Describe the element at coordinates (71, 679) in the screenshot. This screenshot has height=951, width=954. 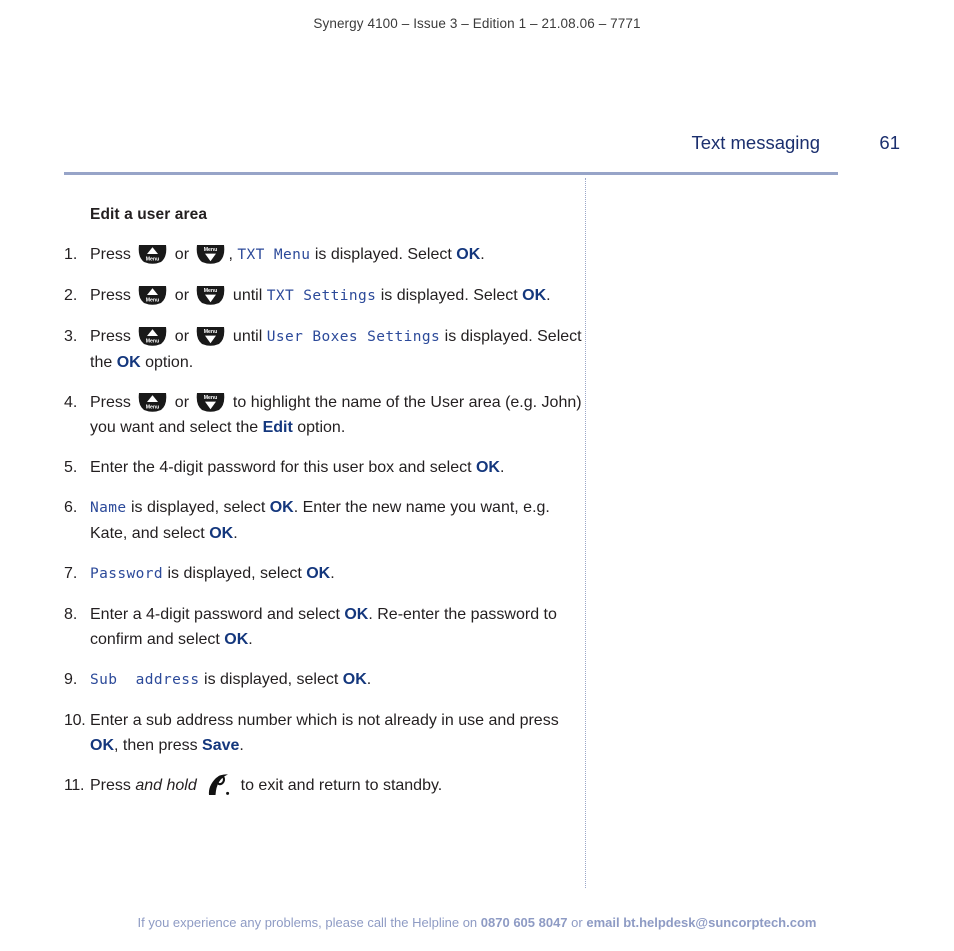
I see `step-number: 9.` at that location.